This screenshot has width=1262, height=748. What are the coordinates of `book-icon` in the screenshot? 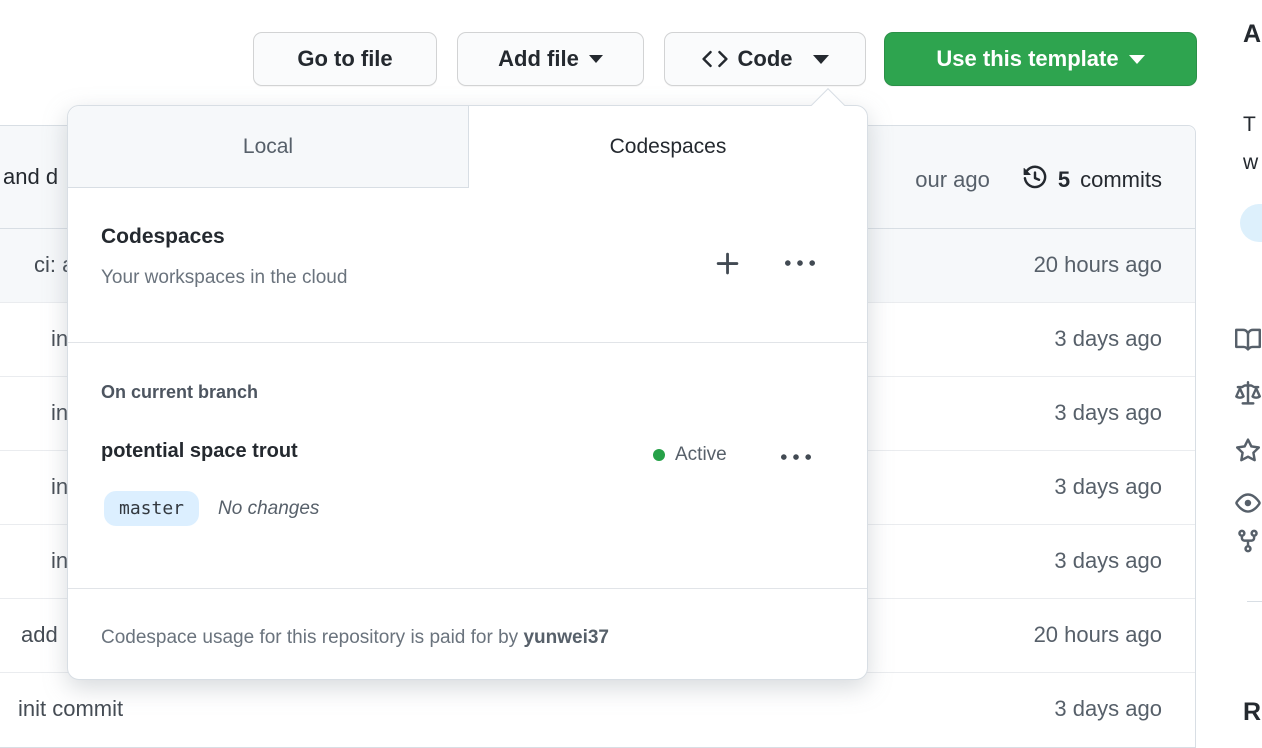 It's located at (1248, 340).